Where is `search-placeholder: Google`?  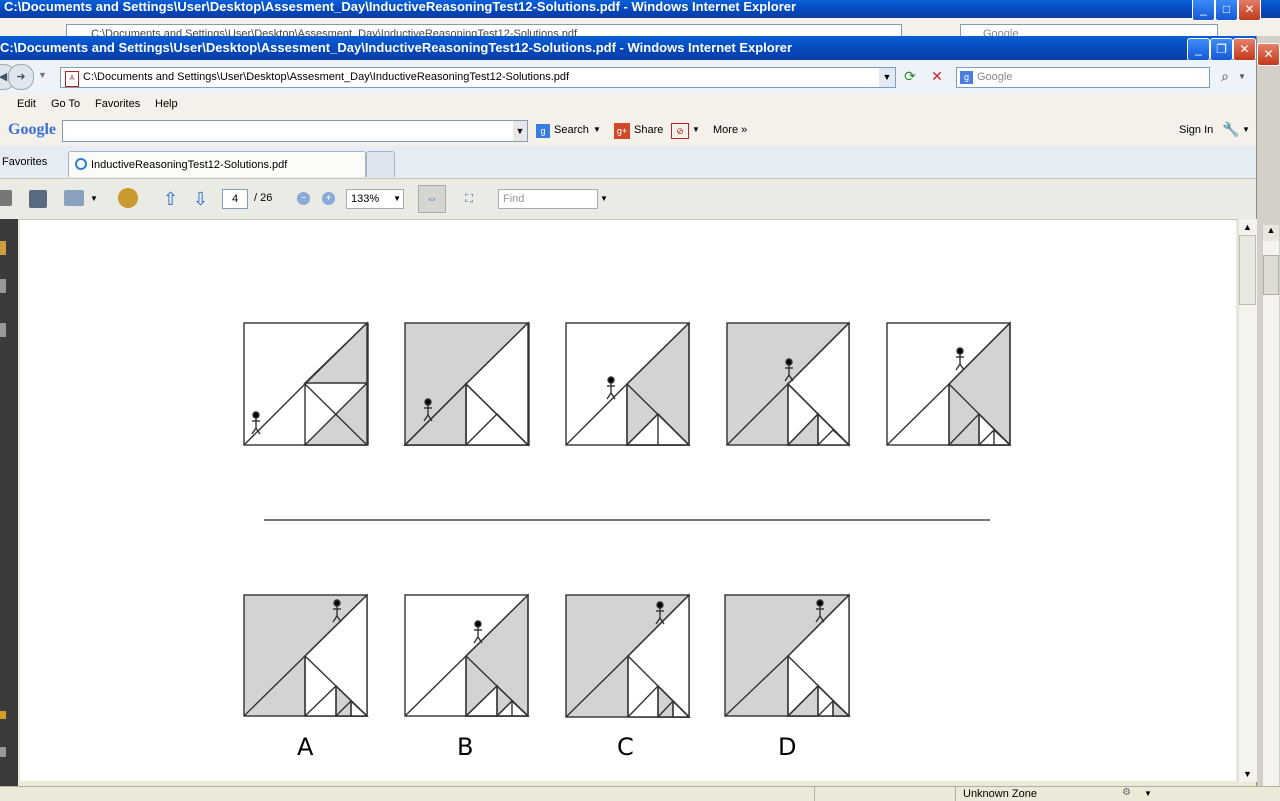
search-placeholder: Google is located at coordinates (995, 77).